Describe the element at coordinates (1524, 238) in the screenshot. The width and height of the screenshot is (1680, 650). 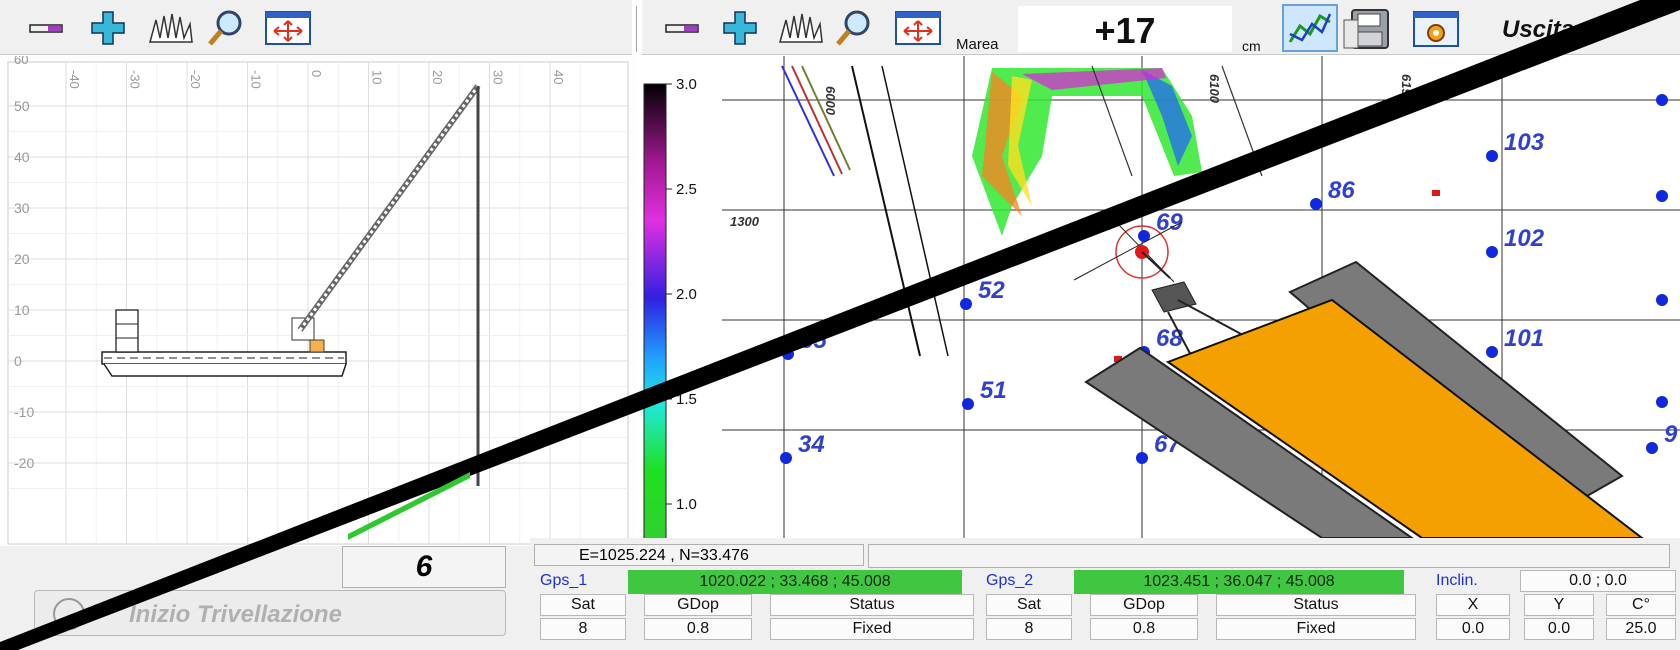
I see `survey-point-label: 102` at that location.